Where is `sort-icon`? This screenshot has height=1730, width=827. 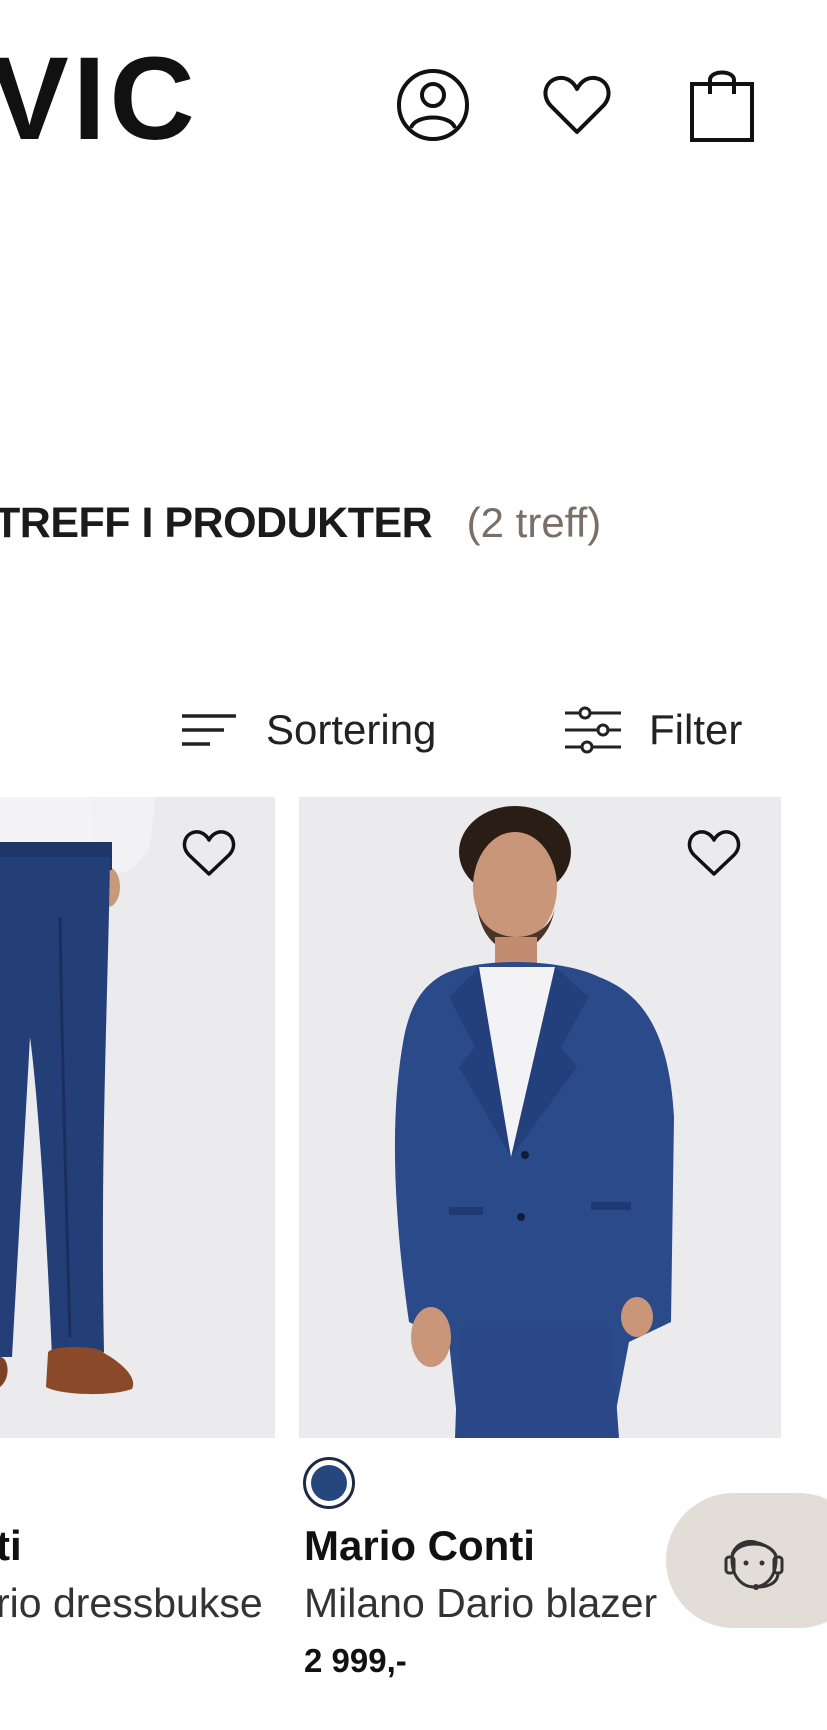 sort-icon is located at coordinates (209, 730).